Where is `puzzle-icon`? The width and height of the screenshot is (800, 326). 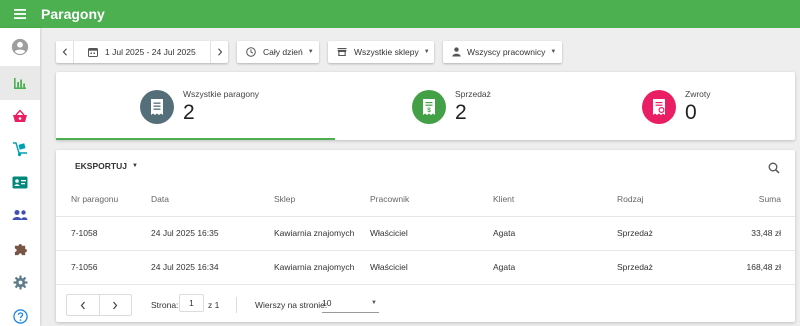
puzzle-icon is located at coordinates (20, 249).